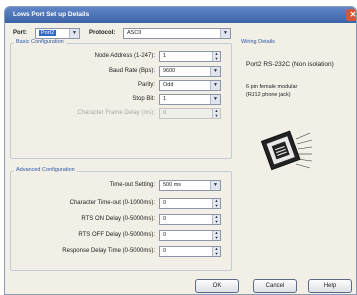 The width and height of the screenshot is (357, 295). What do you see at coordinates (112, 203) in the screenshot?
I see `char-timeout-label: Character Time-out (0-1000ms):` at bounding box center [112, 203].